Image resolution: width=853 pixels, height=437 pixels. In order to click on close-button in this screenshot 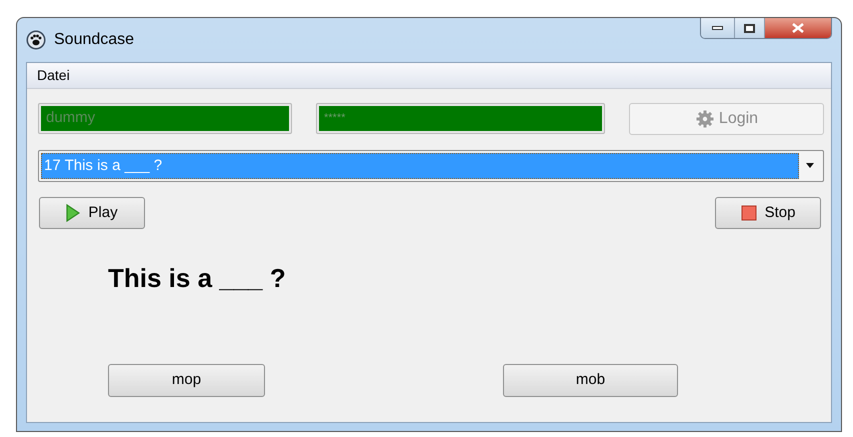, I will do `click(798, 28)`.